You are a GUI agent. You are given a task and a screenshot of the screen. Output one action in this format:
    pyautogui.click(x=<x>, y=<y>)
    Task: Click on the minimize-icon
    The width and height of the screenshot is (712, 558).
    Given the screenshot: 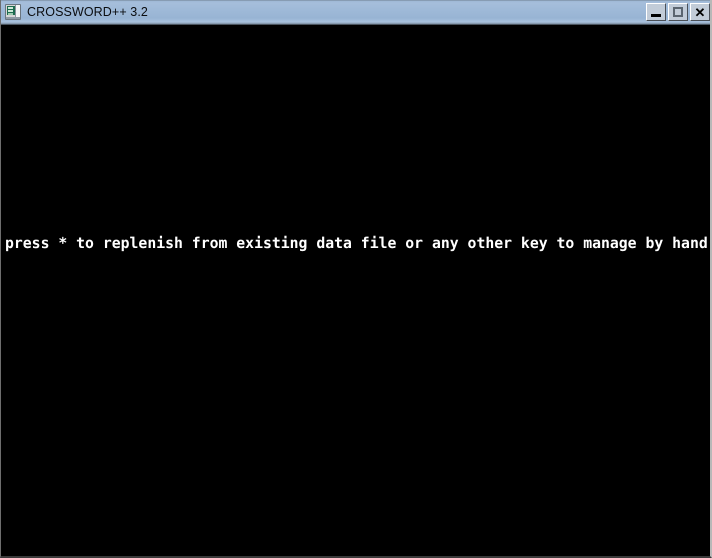 What is the action you would take?
    pyautogui.click(x=656, y=12)
    